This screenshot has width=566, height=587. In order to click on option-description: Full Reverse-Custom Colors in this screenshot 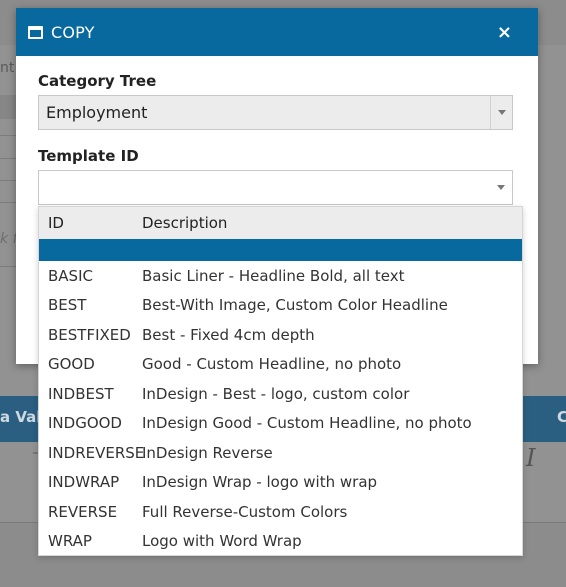, I will do `click(245, 511)`.